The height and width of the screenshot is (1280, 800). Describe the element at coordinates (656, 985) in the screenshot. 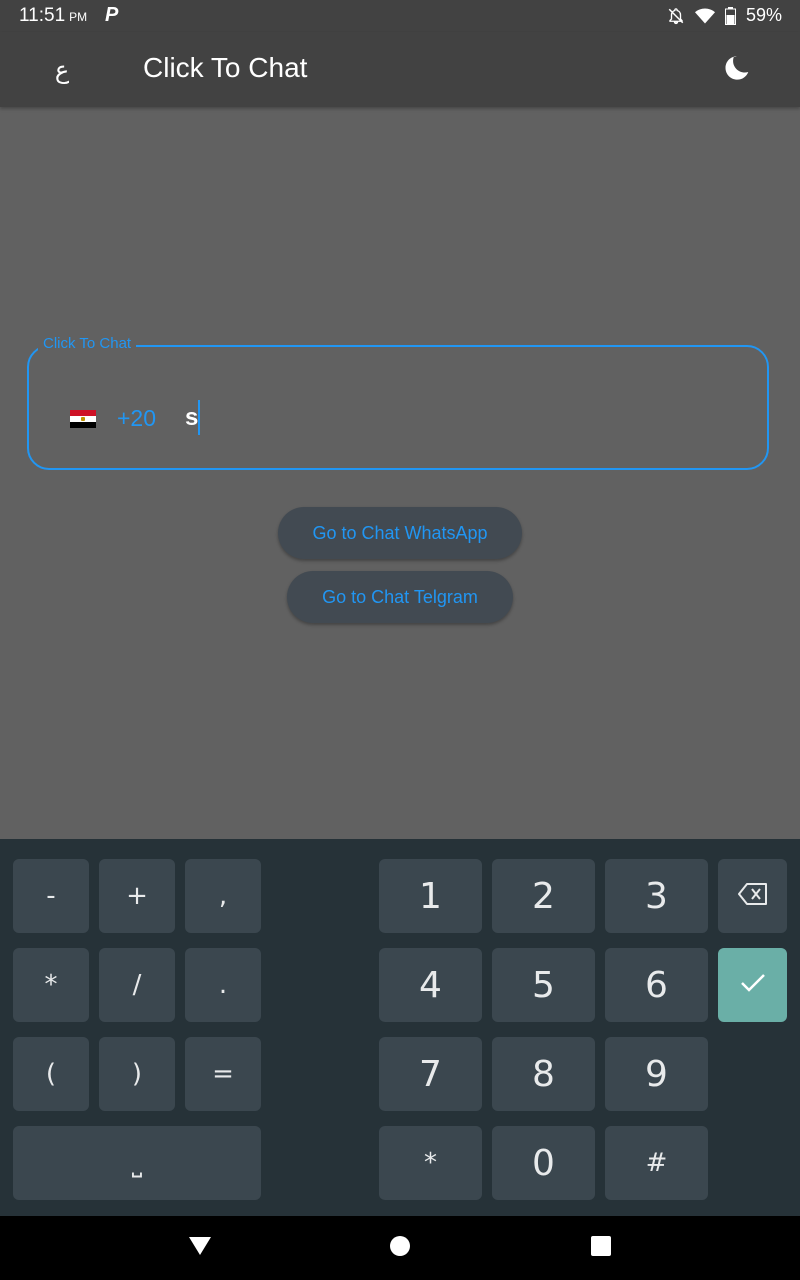

I see `key-6: 6` at that location.